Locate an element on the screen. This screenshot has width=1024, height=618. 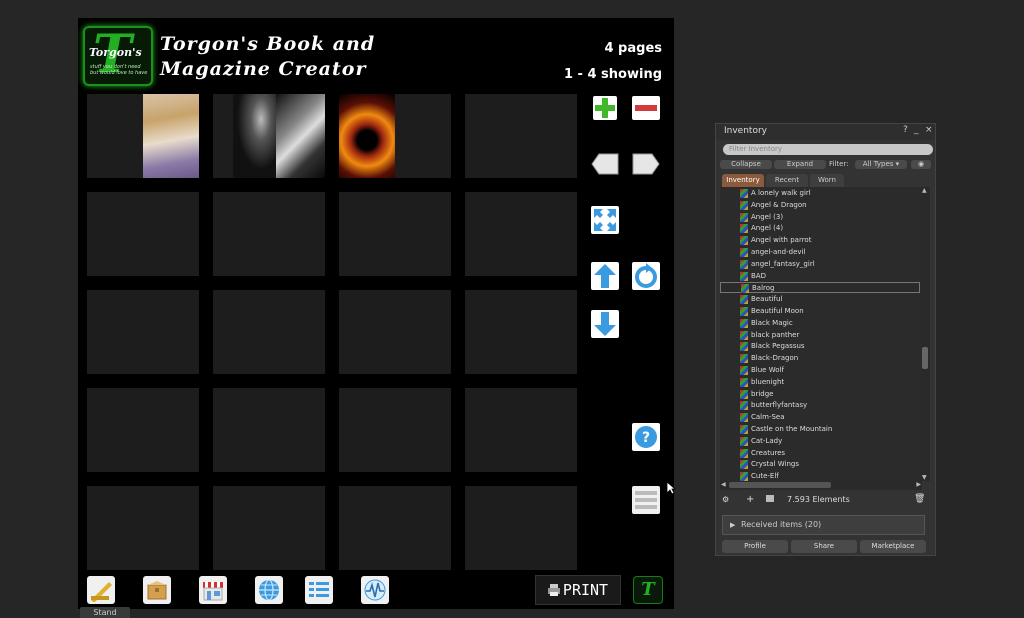
print-label: PRINT is located at coordinates (585, 590).